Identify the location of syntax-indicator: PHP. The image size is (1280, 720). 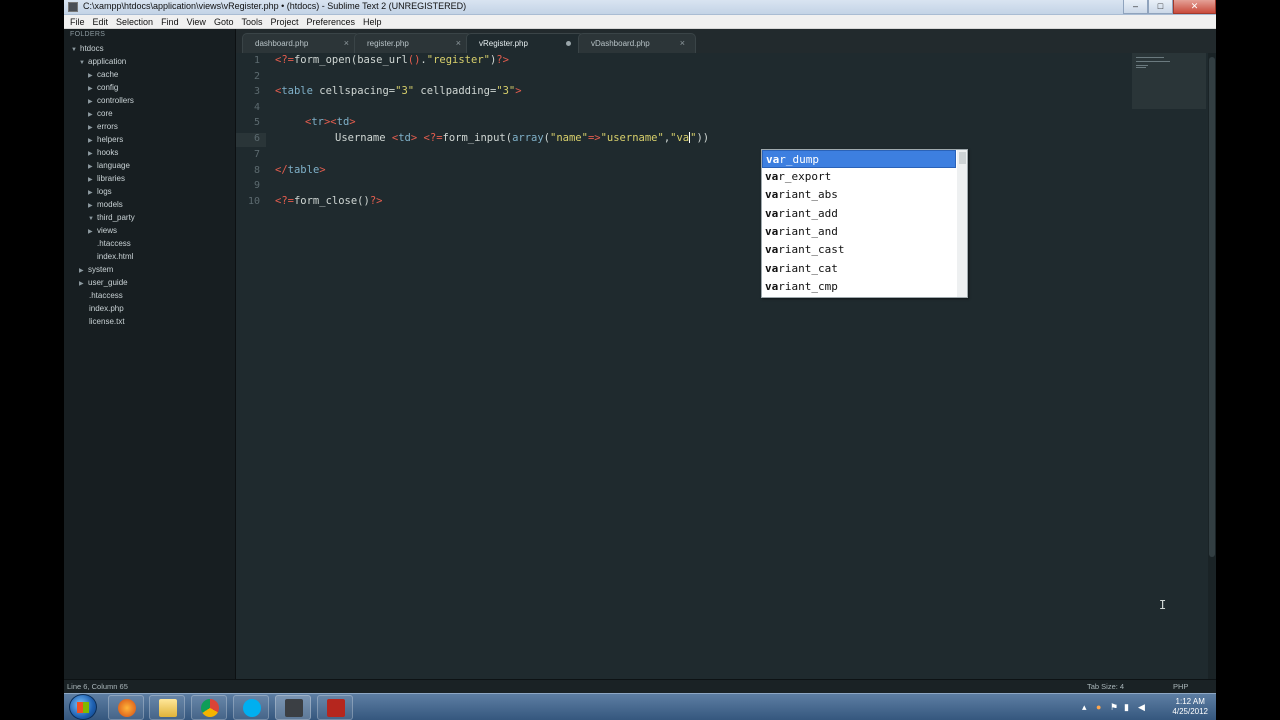
(1180, 686).